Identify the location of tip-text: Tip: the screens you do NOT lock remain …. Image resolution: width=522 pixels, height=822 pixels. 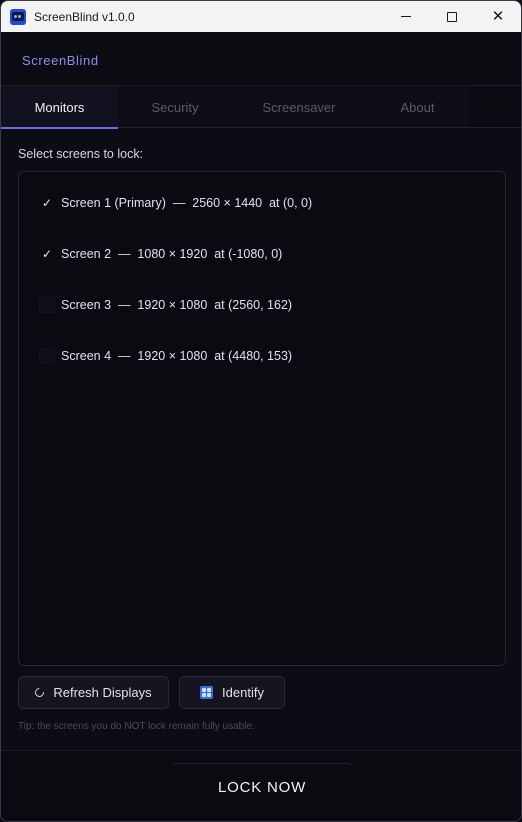
(136, 726).